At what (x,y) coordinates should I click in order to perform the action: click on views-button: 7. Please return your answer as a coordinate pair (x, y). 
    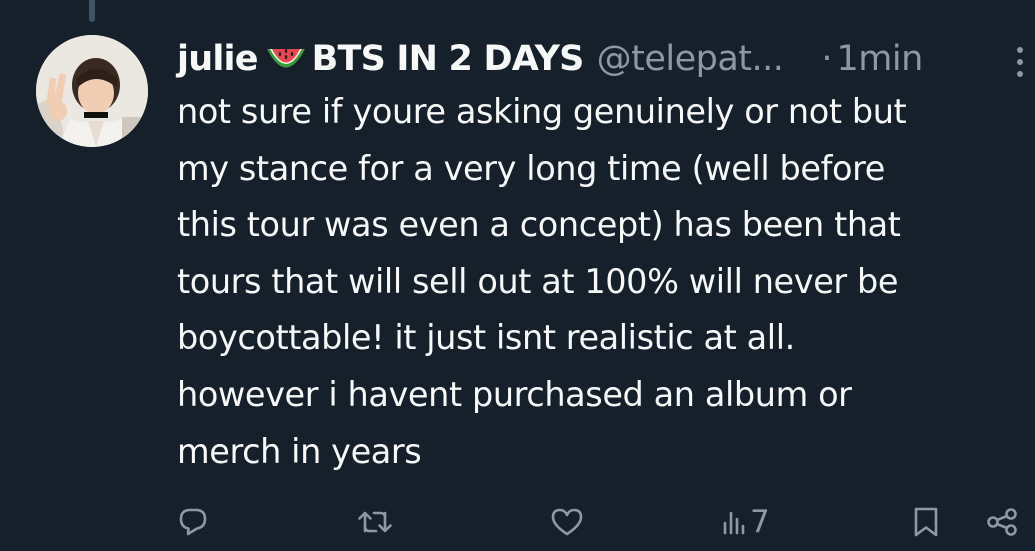
    Looking at the image, I should click on (746, 522).